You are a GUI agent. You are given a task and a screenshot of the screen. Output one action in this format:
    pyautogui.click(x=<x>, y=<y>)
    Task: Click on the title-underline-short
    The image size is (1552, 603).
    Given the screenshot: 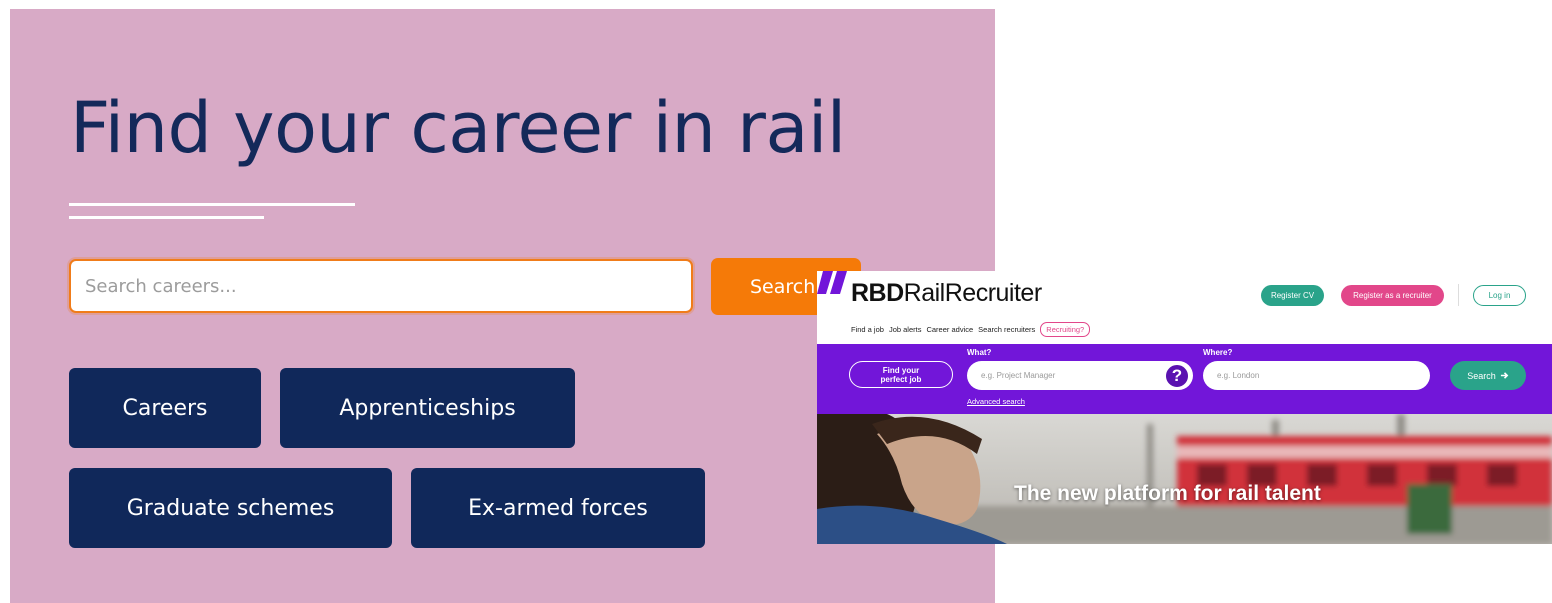 What is the action you would take?
    pyautogui.click(x=166, y=217)
    